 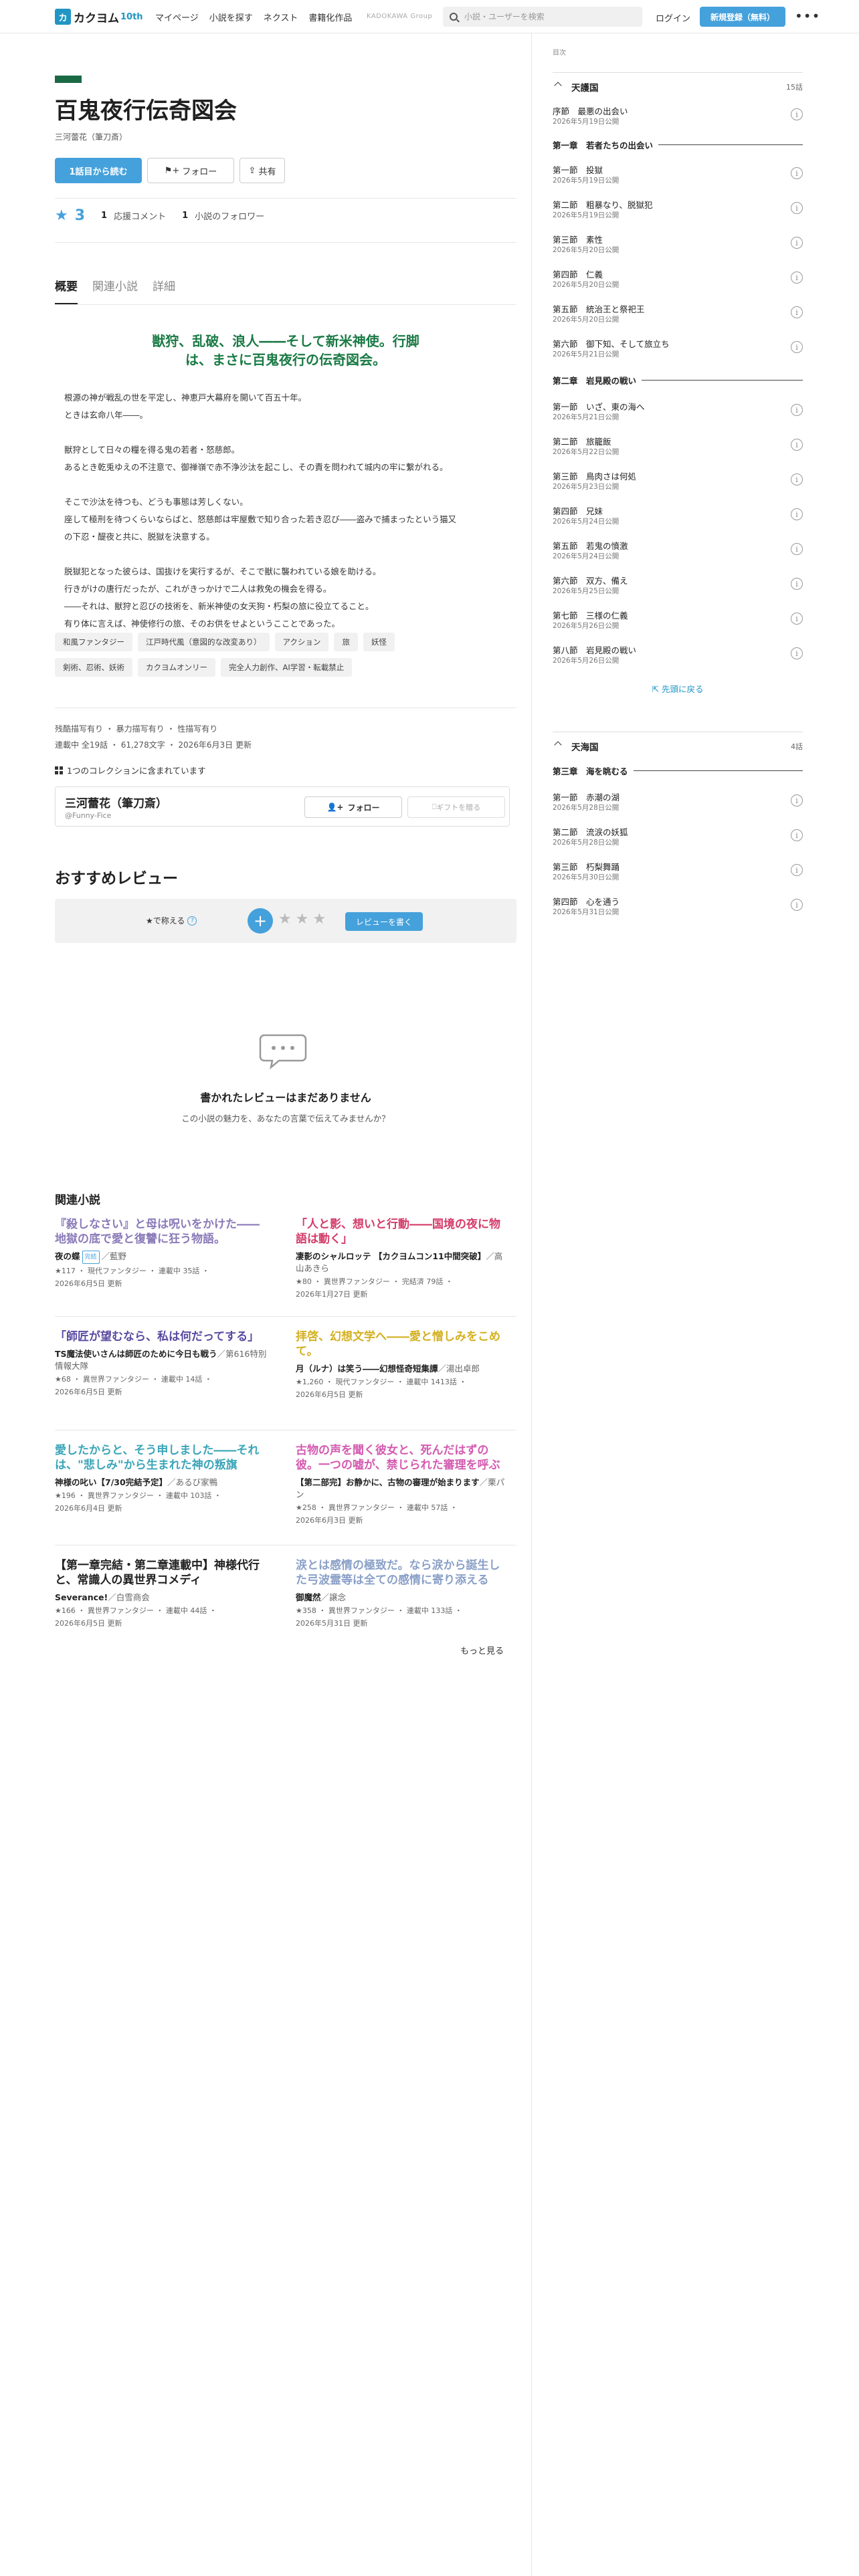 What do you see at coordinates (808, 16) in the screenshot?
I see `more-menu-icon: •••` at bounding box center [808, 16].